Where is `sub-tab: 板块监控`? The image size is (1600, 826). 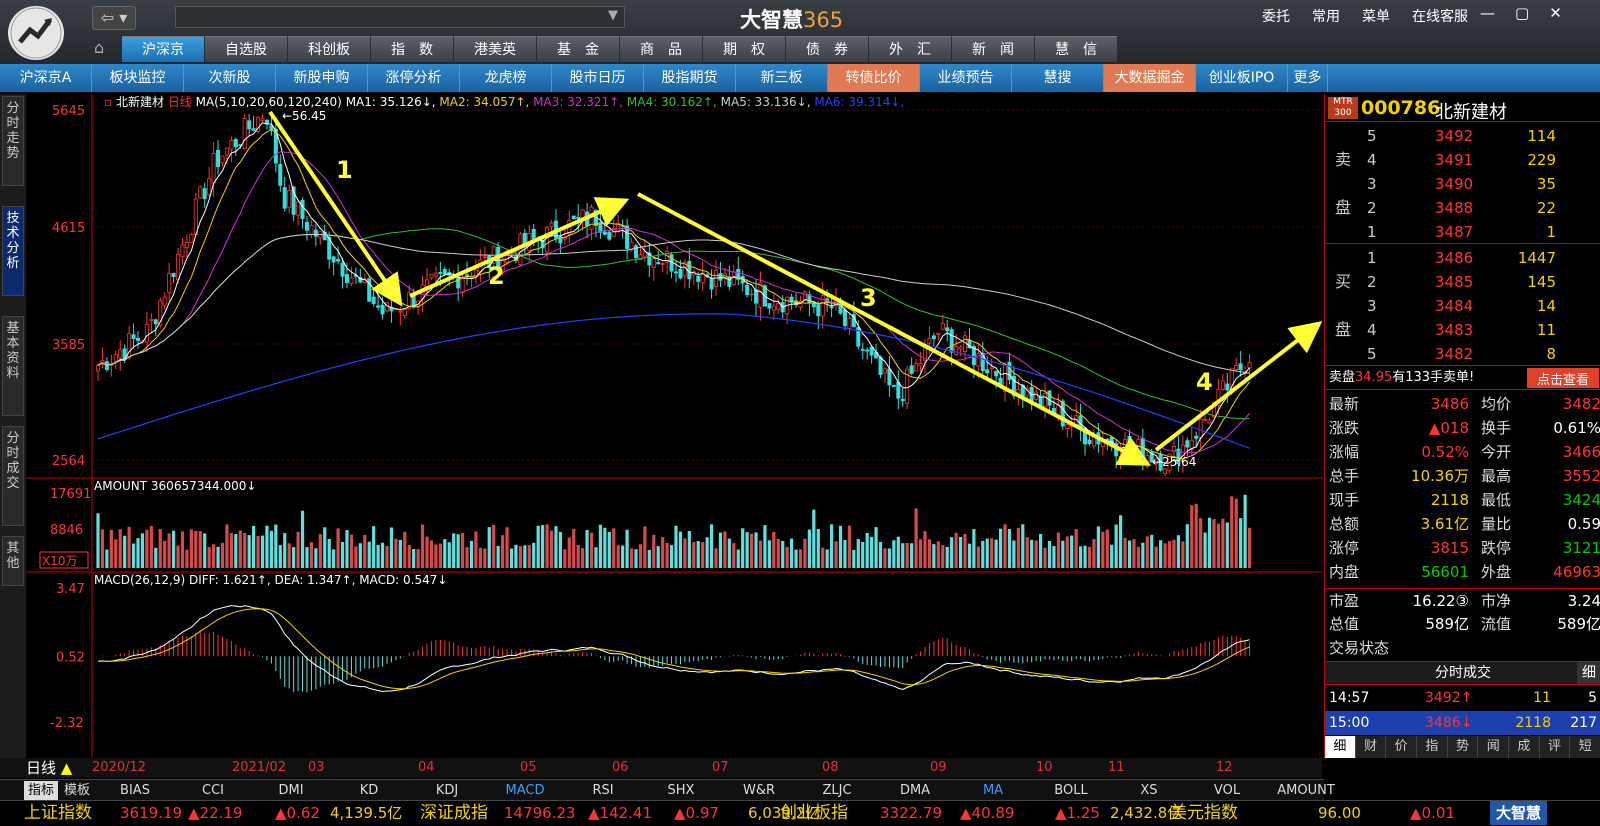
sub-tab: 板块监控 is located at coordinates (138, 78).